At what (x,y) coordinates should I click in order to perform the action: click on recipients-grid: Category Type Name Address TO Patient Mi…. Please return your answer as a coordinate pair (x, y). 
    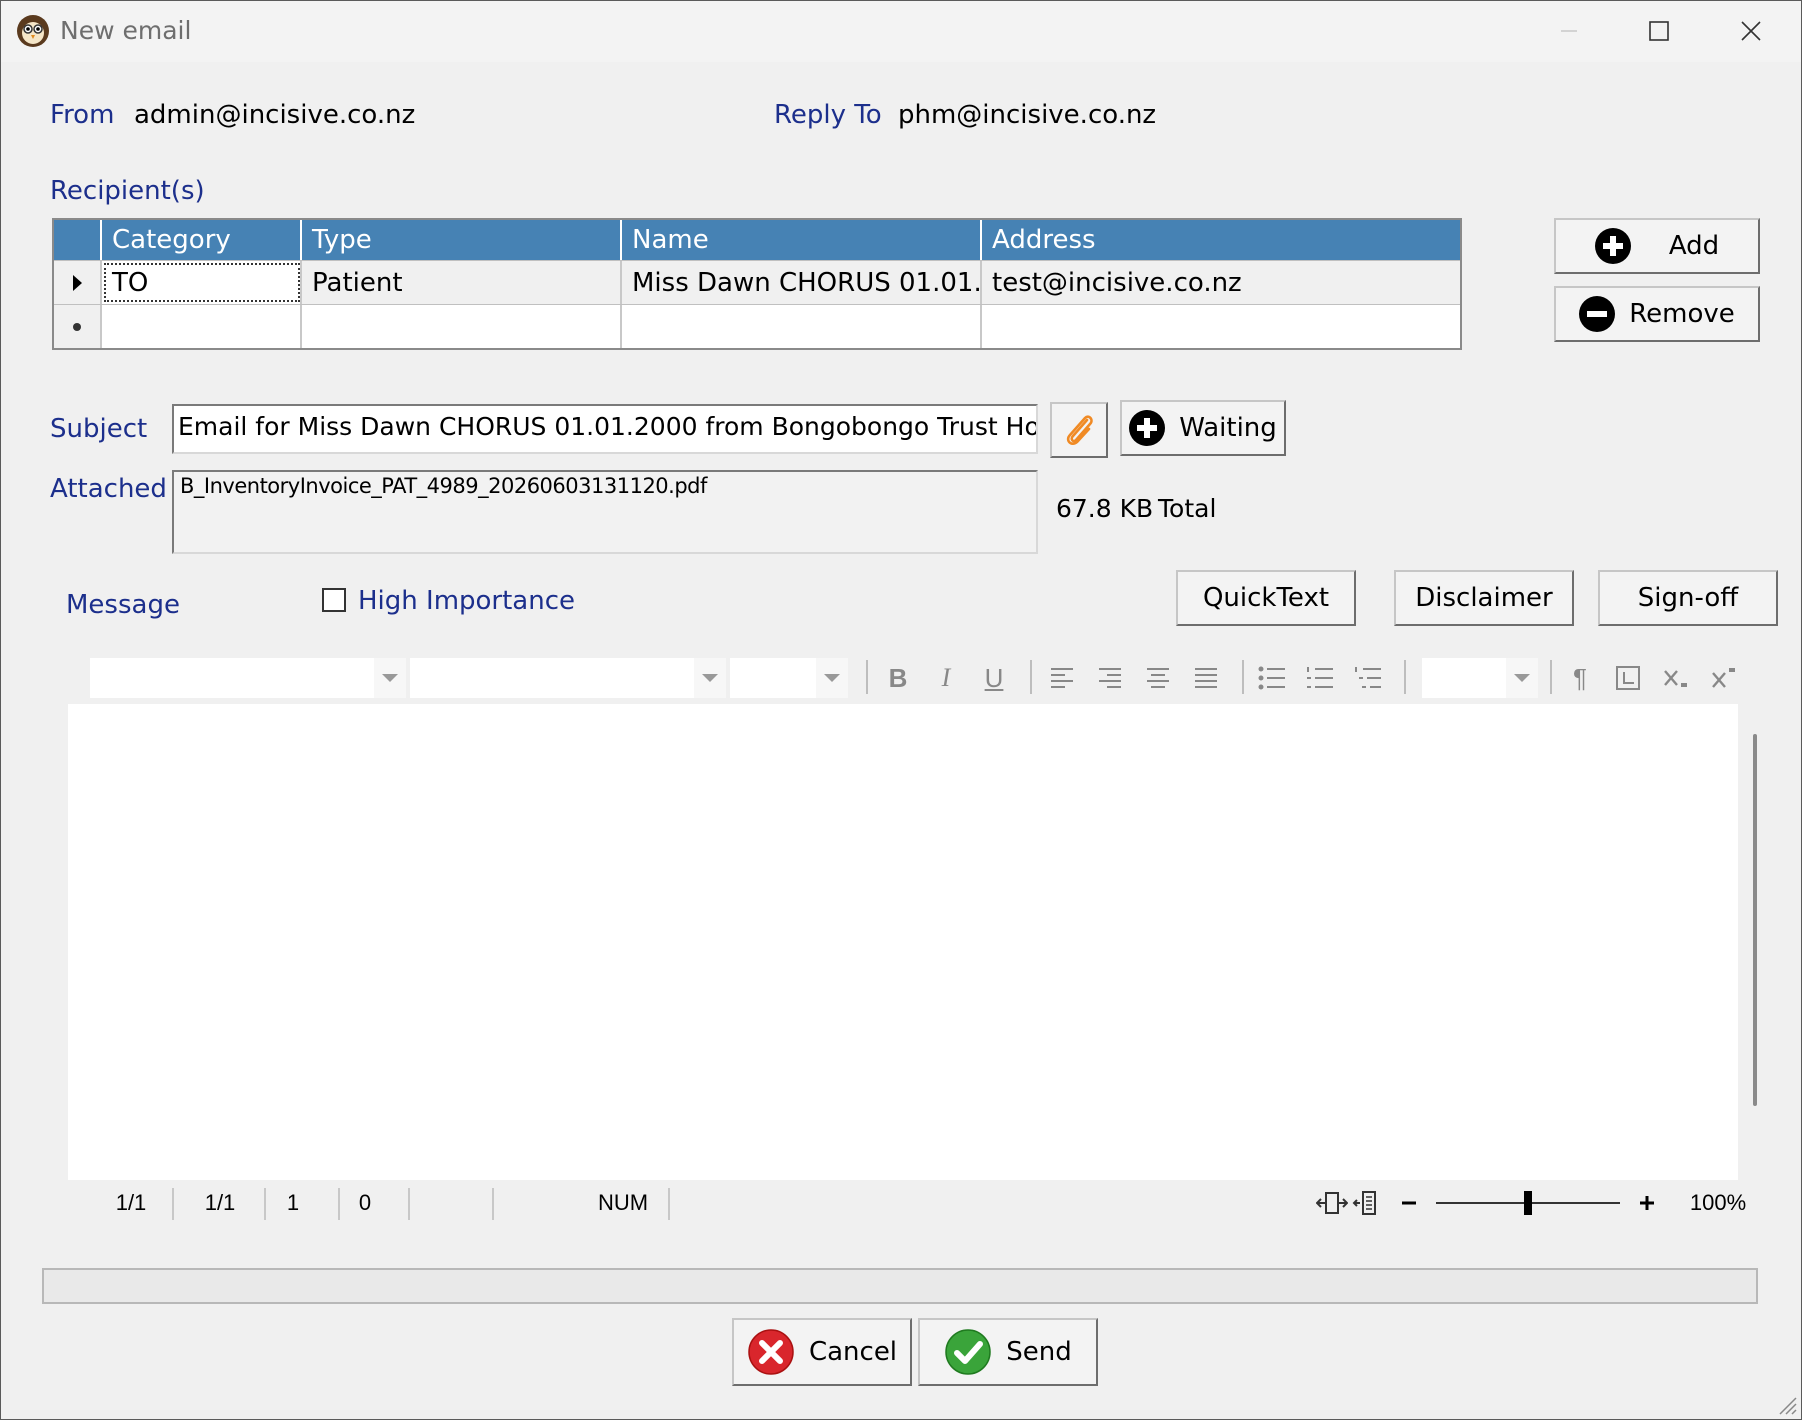
    Looking at the image, I should click on (757, 284).